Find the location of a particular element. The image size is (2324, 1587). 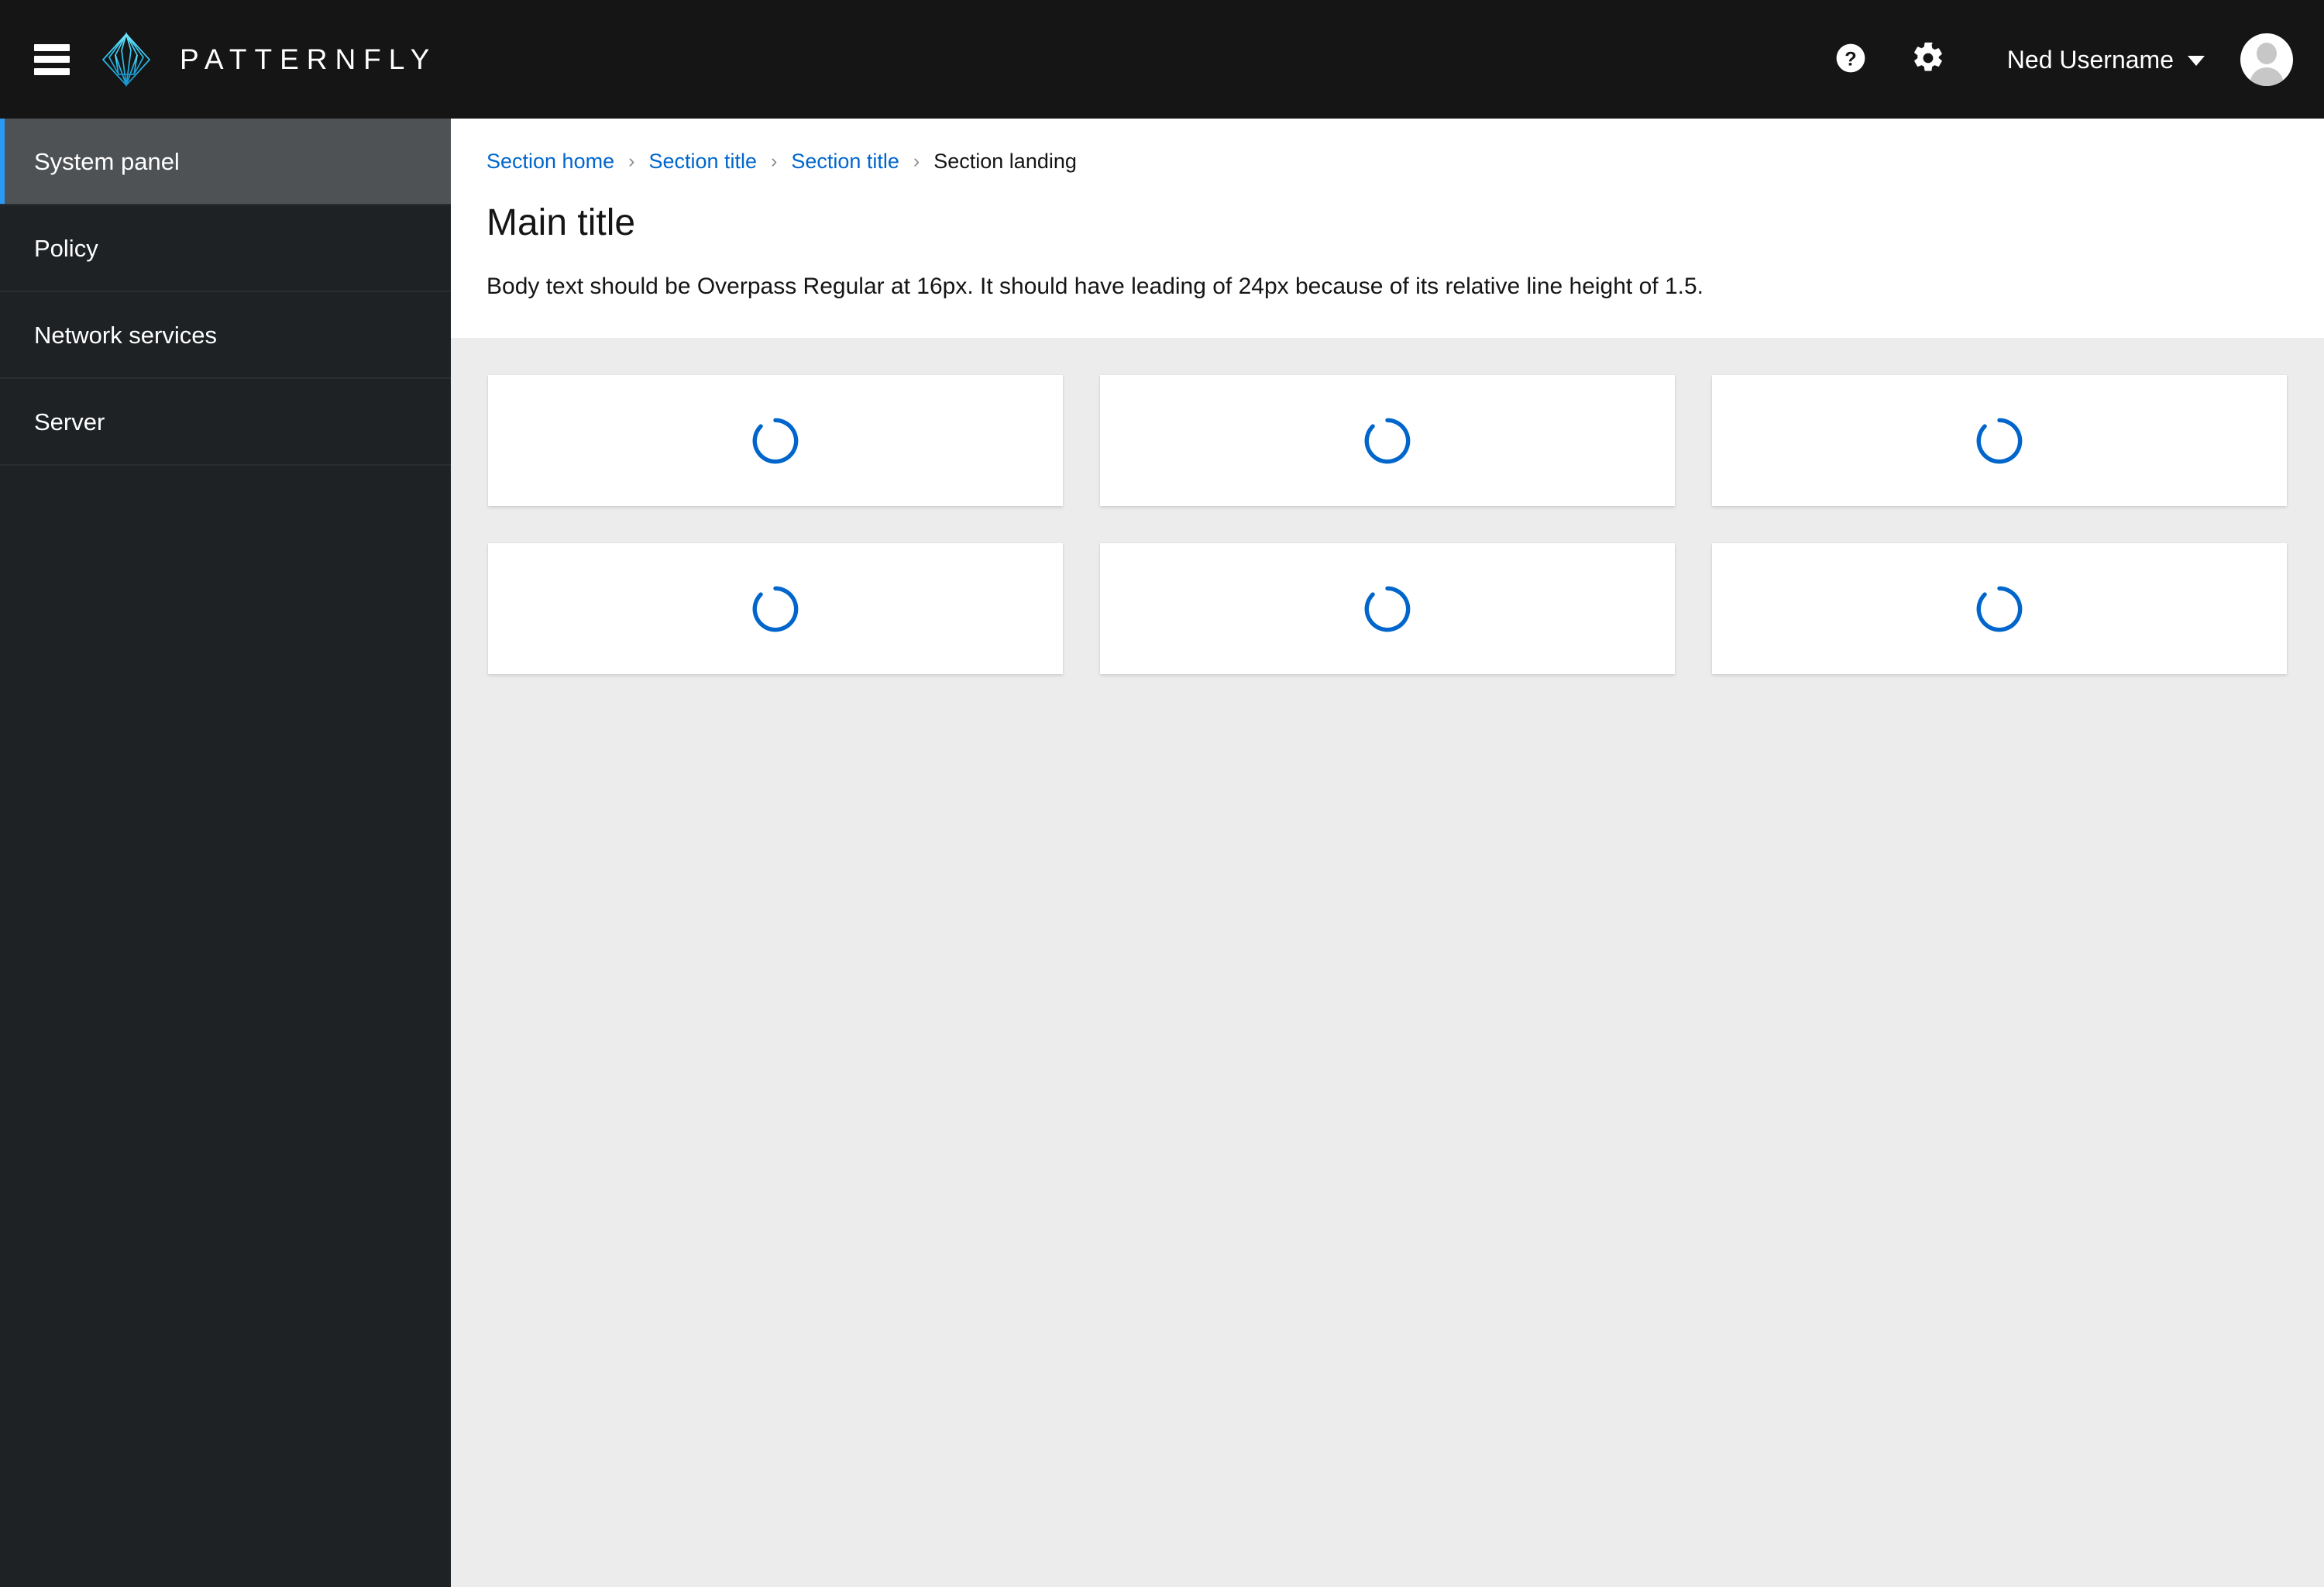

masthead-right: ? Ned Username is located at coordinates (2057, 59).